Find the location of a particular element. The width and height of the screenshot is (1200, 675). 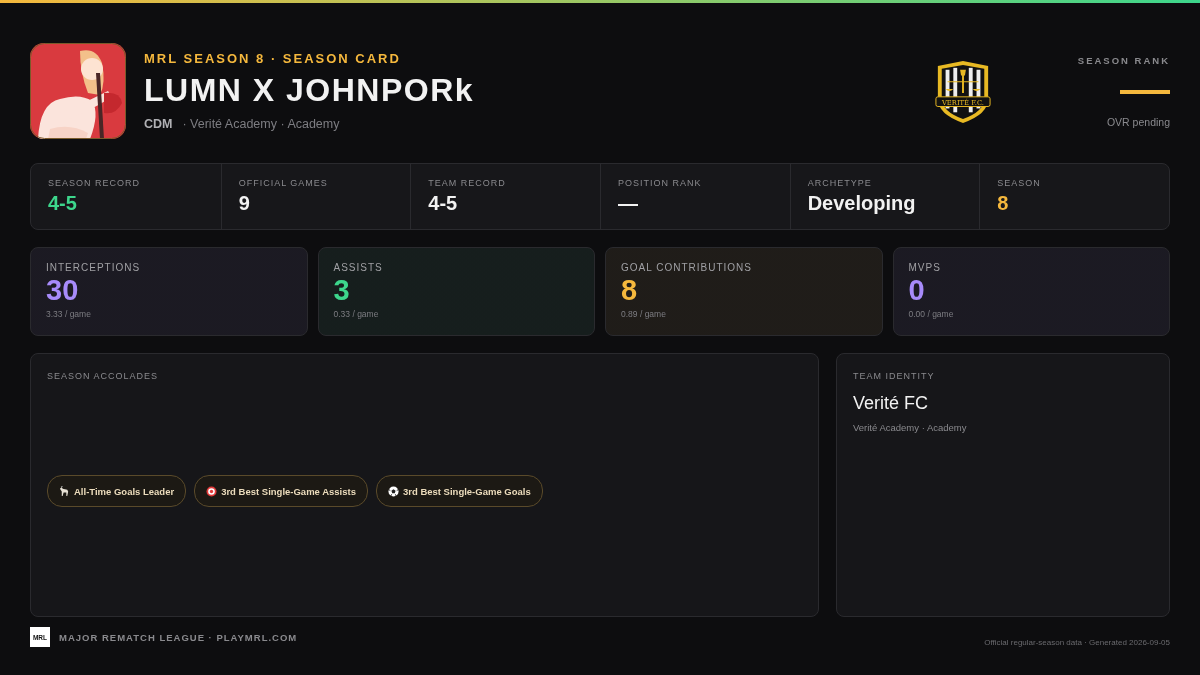

metric-value: 8 is located at coordinates (630, 291).